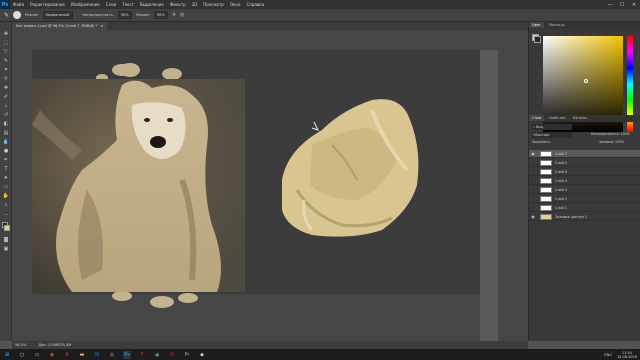  Describe the element at coordinates (128, 4) in the screenshot. I see `menu-type: Текст` at that location.